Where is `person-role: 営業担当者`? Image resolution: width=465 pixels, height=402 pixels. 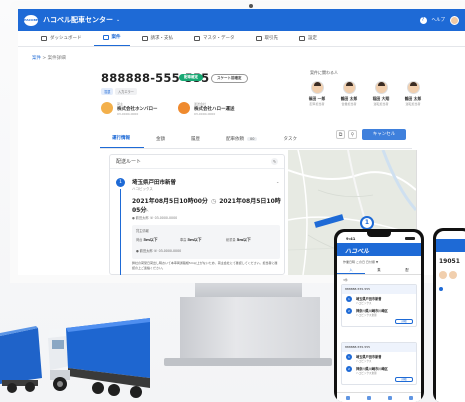 person-role: 営業担当者 is located at coordinates (349, 104).